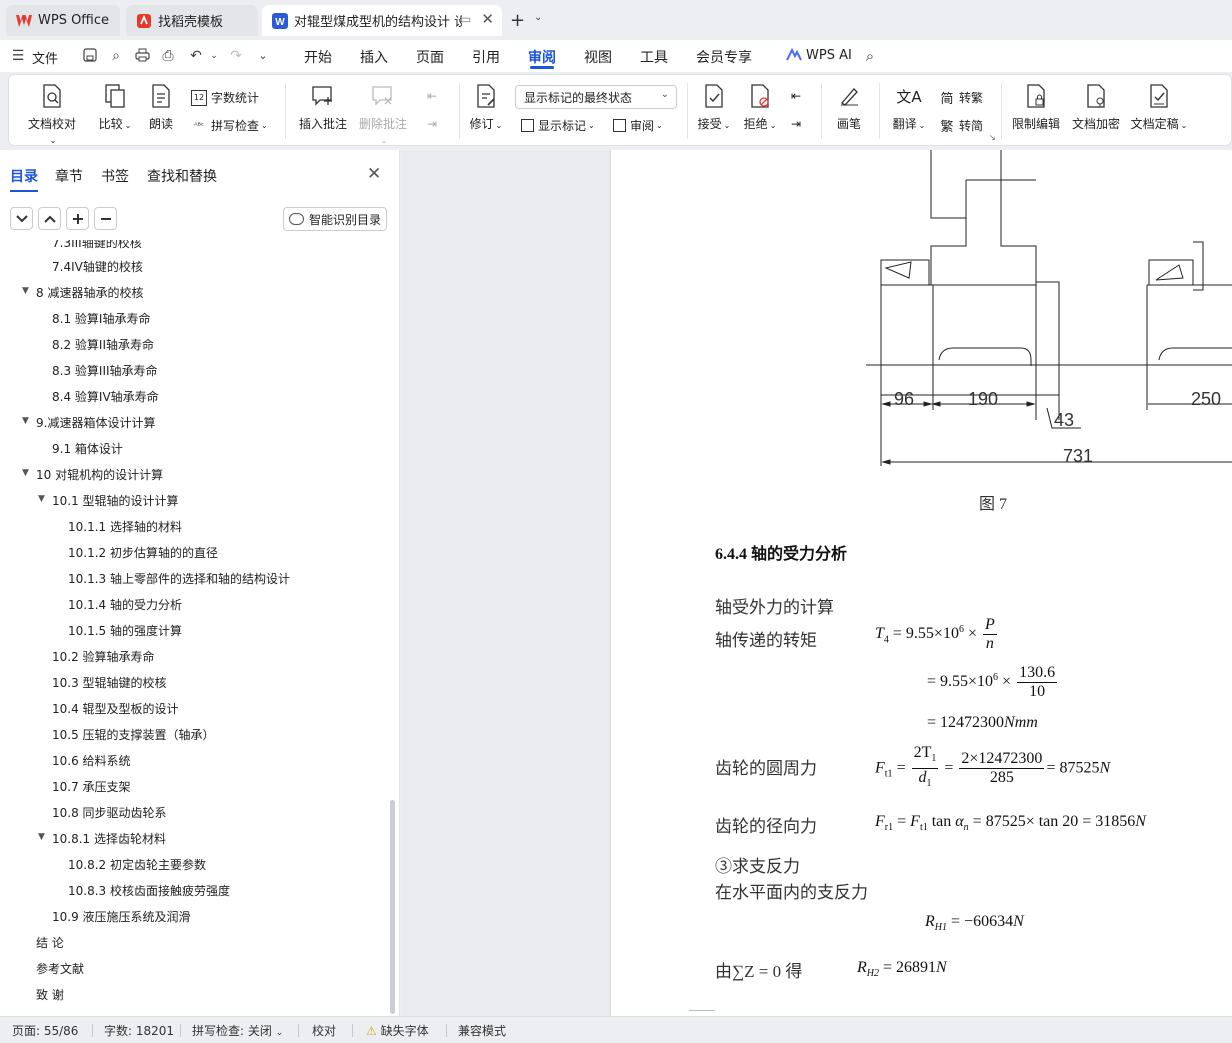 The width and height of the screenshot is (1232, 1043). What do you see at coordinates (796, 124) in the screenshot?
I see `next-change-icon: ⇥` at bounding box center [796, 124].